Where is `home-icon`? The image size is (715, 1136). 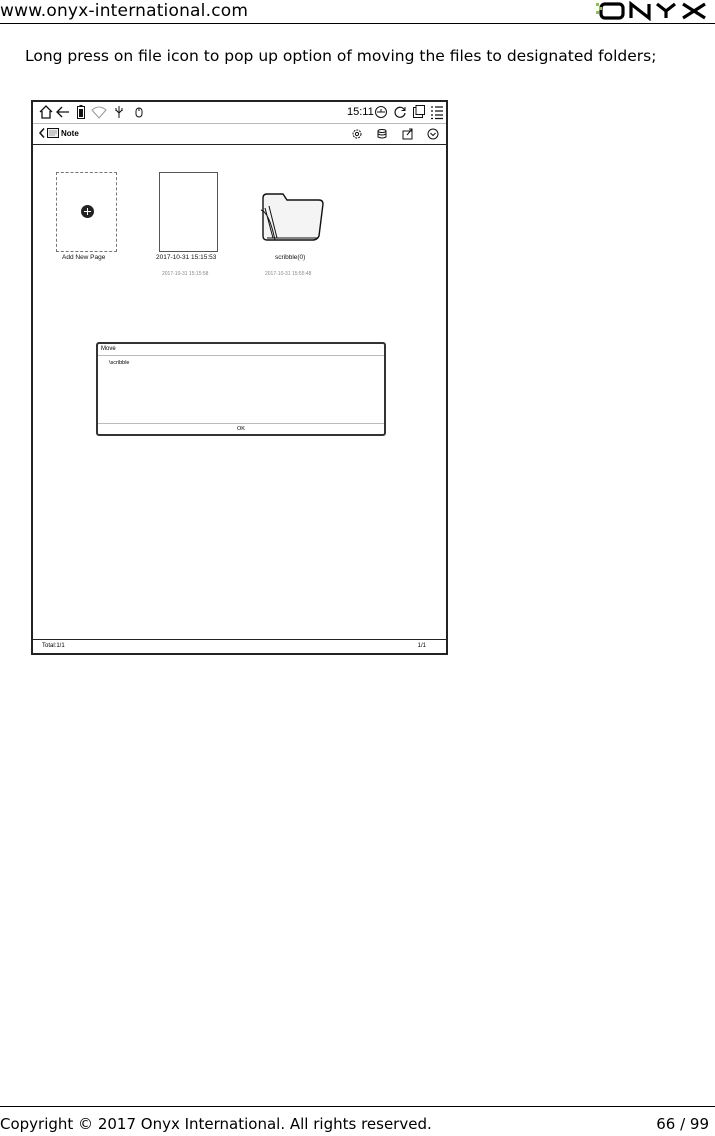 home-icon is located at coordinates (46, 112).